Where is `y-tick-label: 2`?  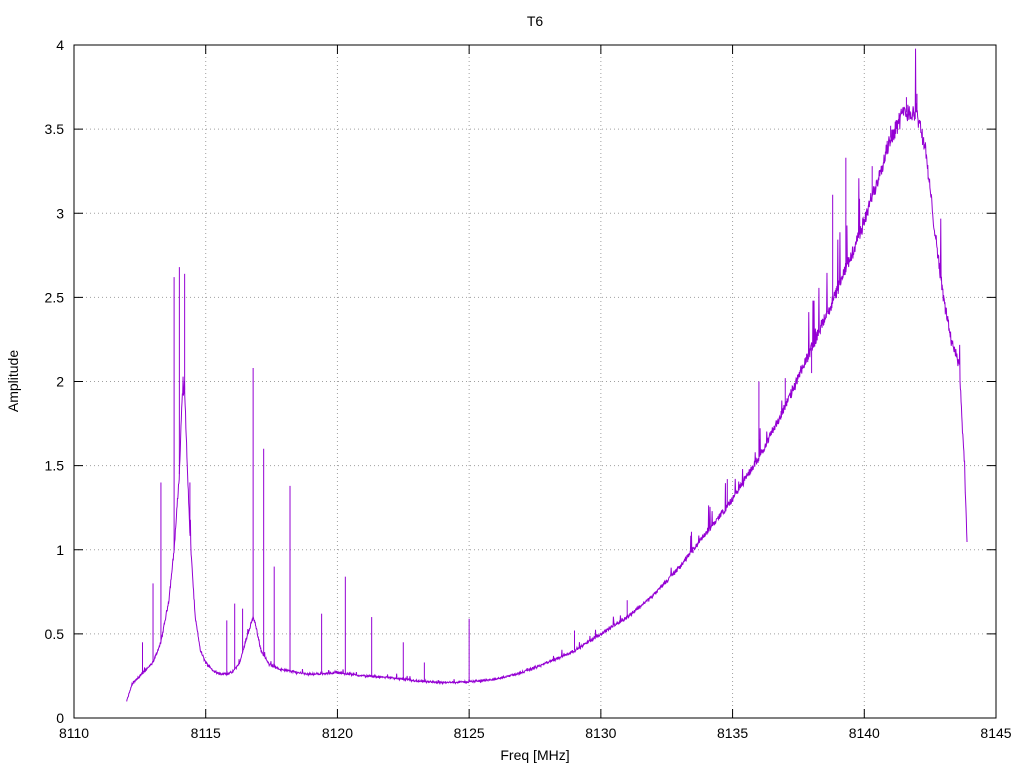 y-tick-label: 2 is located at coordinates (60, 382).